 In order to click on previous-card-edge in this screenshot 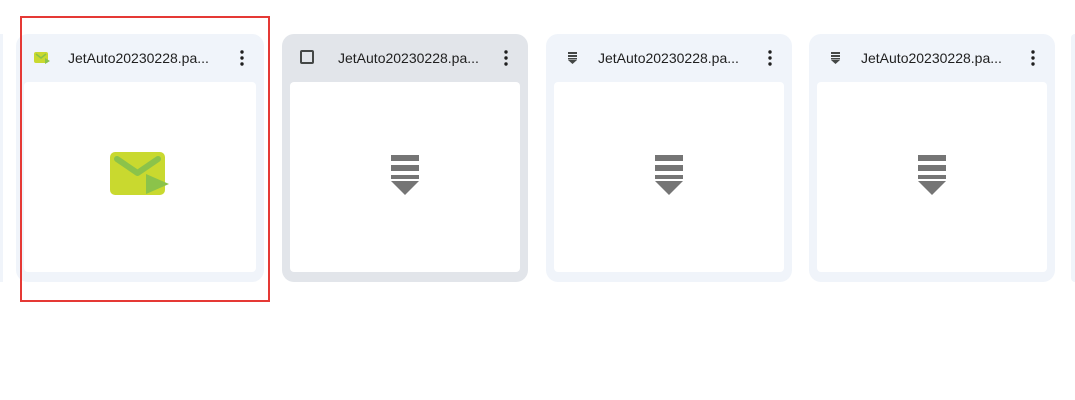, I will do `click(1, 158)`.